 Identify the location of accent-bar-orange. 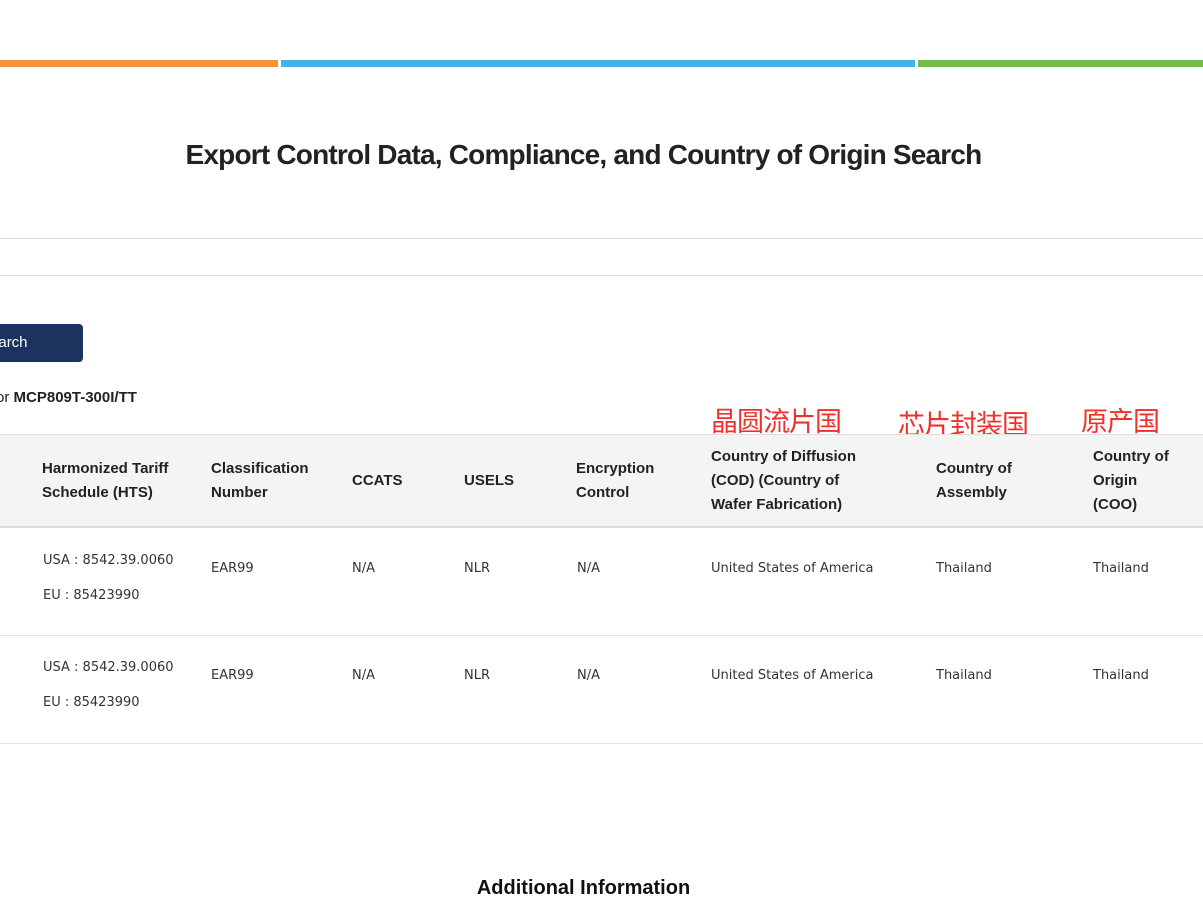
(139, 63).